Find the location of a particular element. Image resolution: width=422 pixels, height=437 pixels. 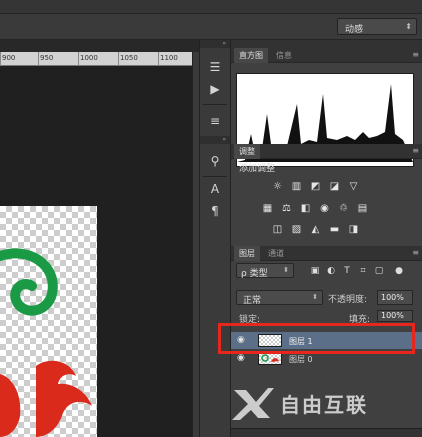

fill-value: 100% is located at coordinates (392, 315).